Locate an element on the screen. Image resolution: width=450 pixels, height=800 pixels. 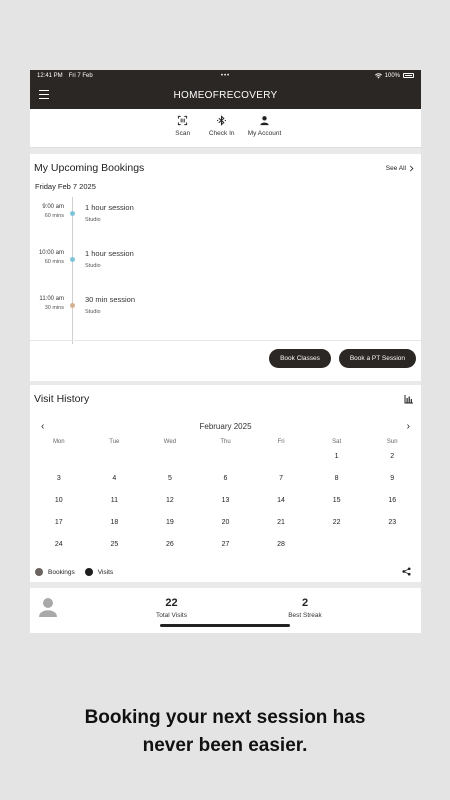
calendar-day: 9 is located at coordinates (392, 486).